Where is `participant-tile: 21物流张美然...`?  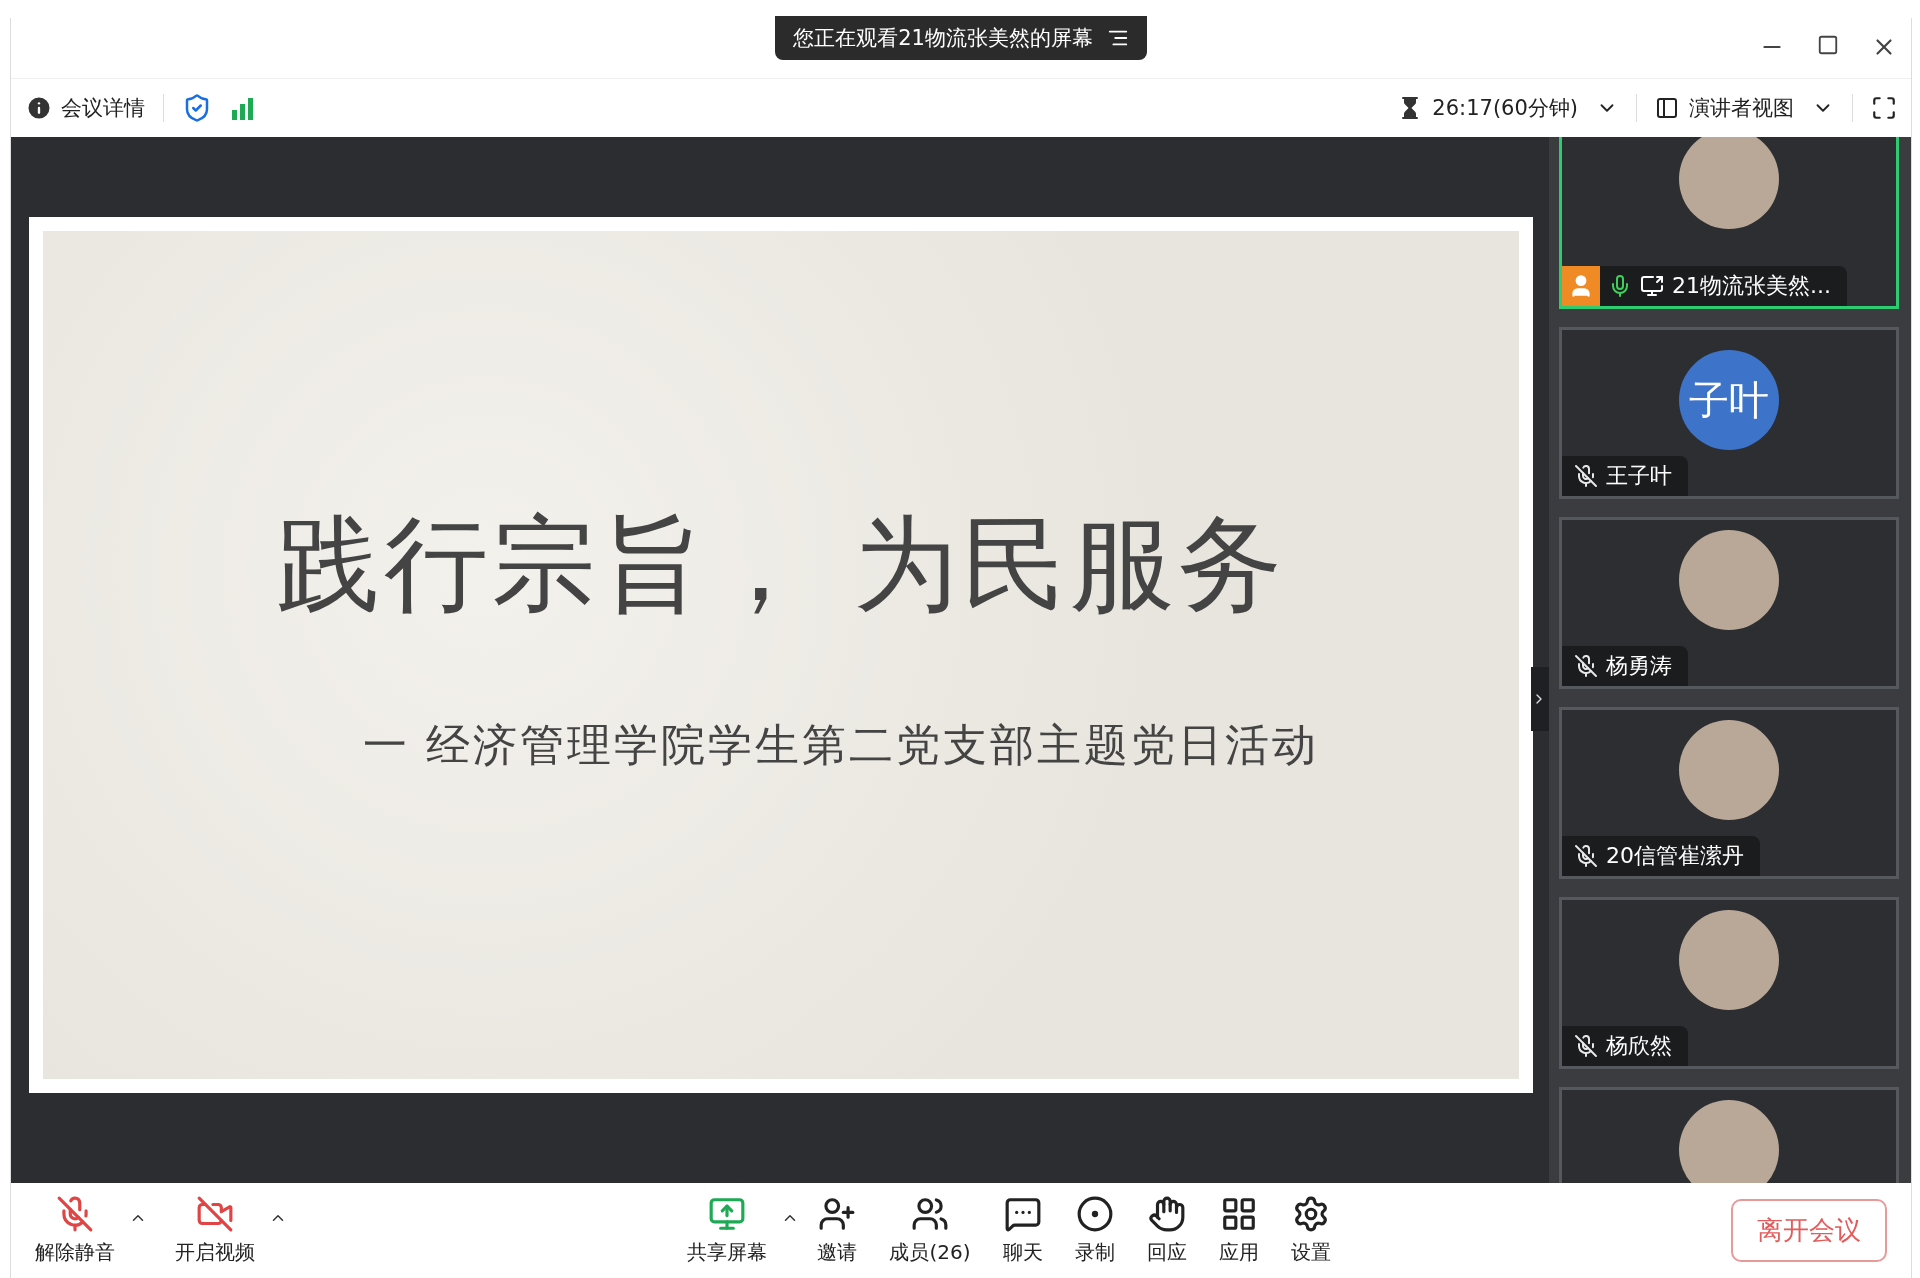 participant-tile: 21物流张美然... is located at coordinates (1729, 223).